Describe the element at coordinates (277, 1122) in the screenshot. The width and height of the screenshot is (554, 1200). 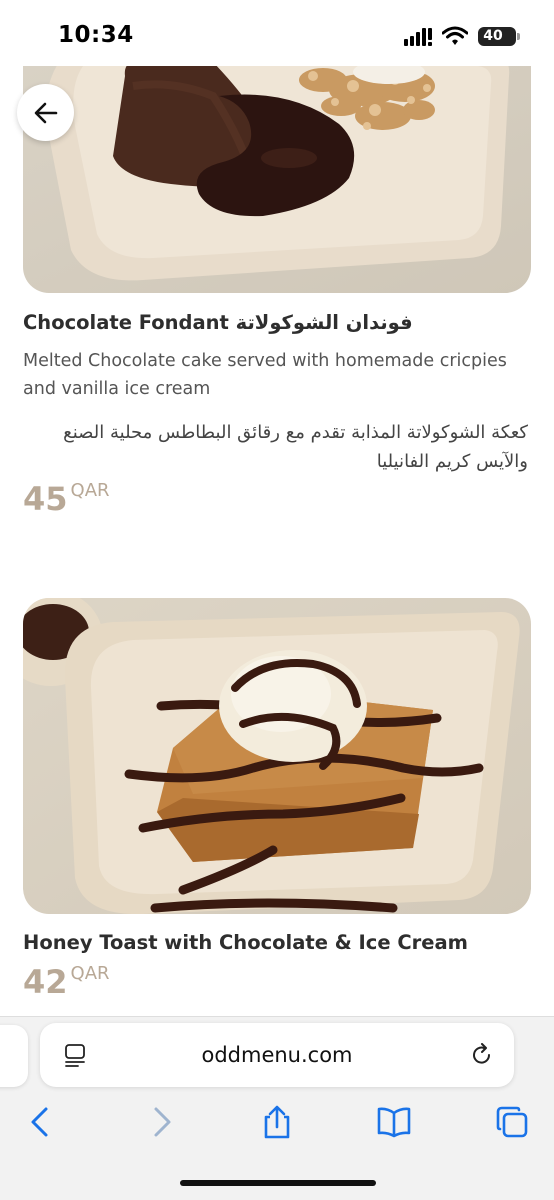
I see `share-icon` at that location.